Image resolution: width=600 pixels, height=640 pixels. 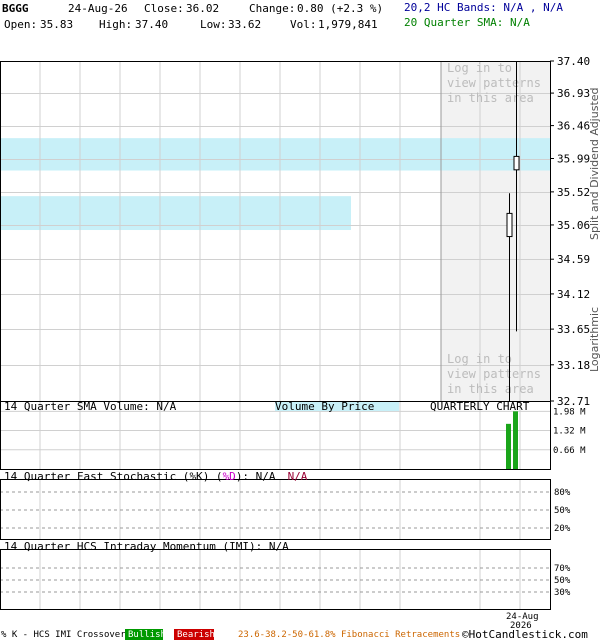 I want to click on stochastic-label-mid: ) (, so click(x=213, y=476).